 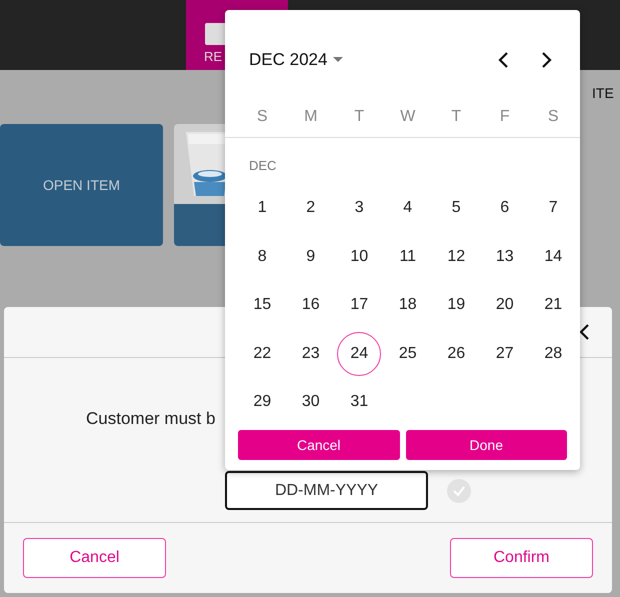 I want to click on message-text: Customer must b, so click(x=151, y=419).